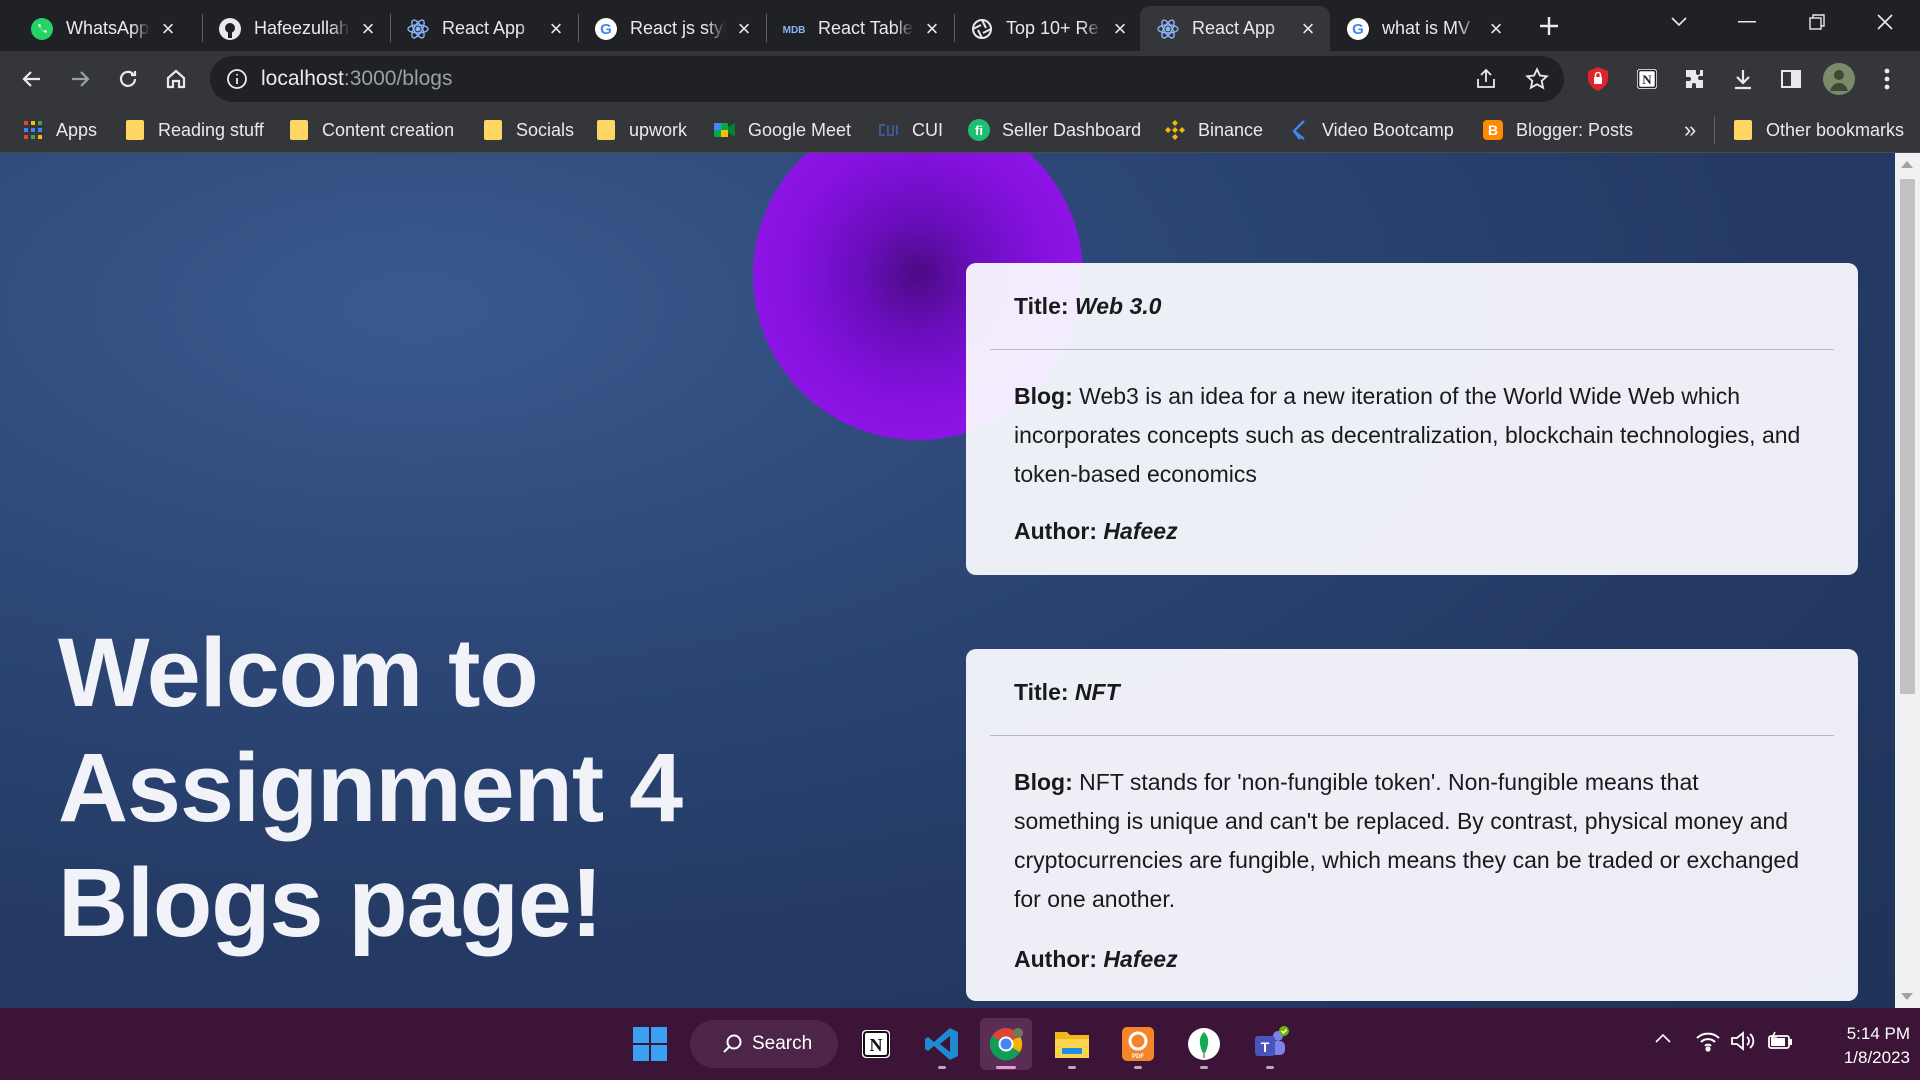  Describe the element at coordinates (1549, 26) in the screenshot. I see `new-tab-button` at that location.